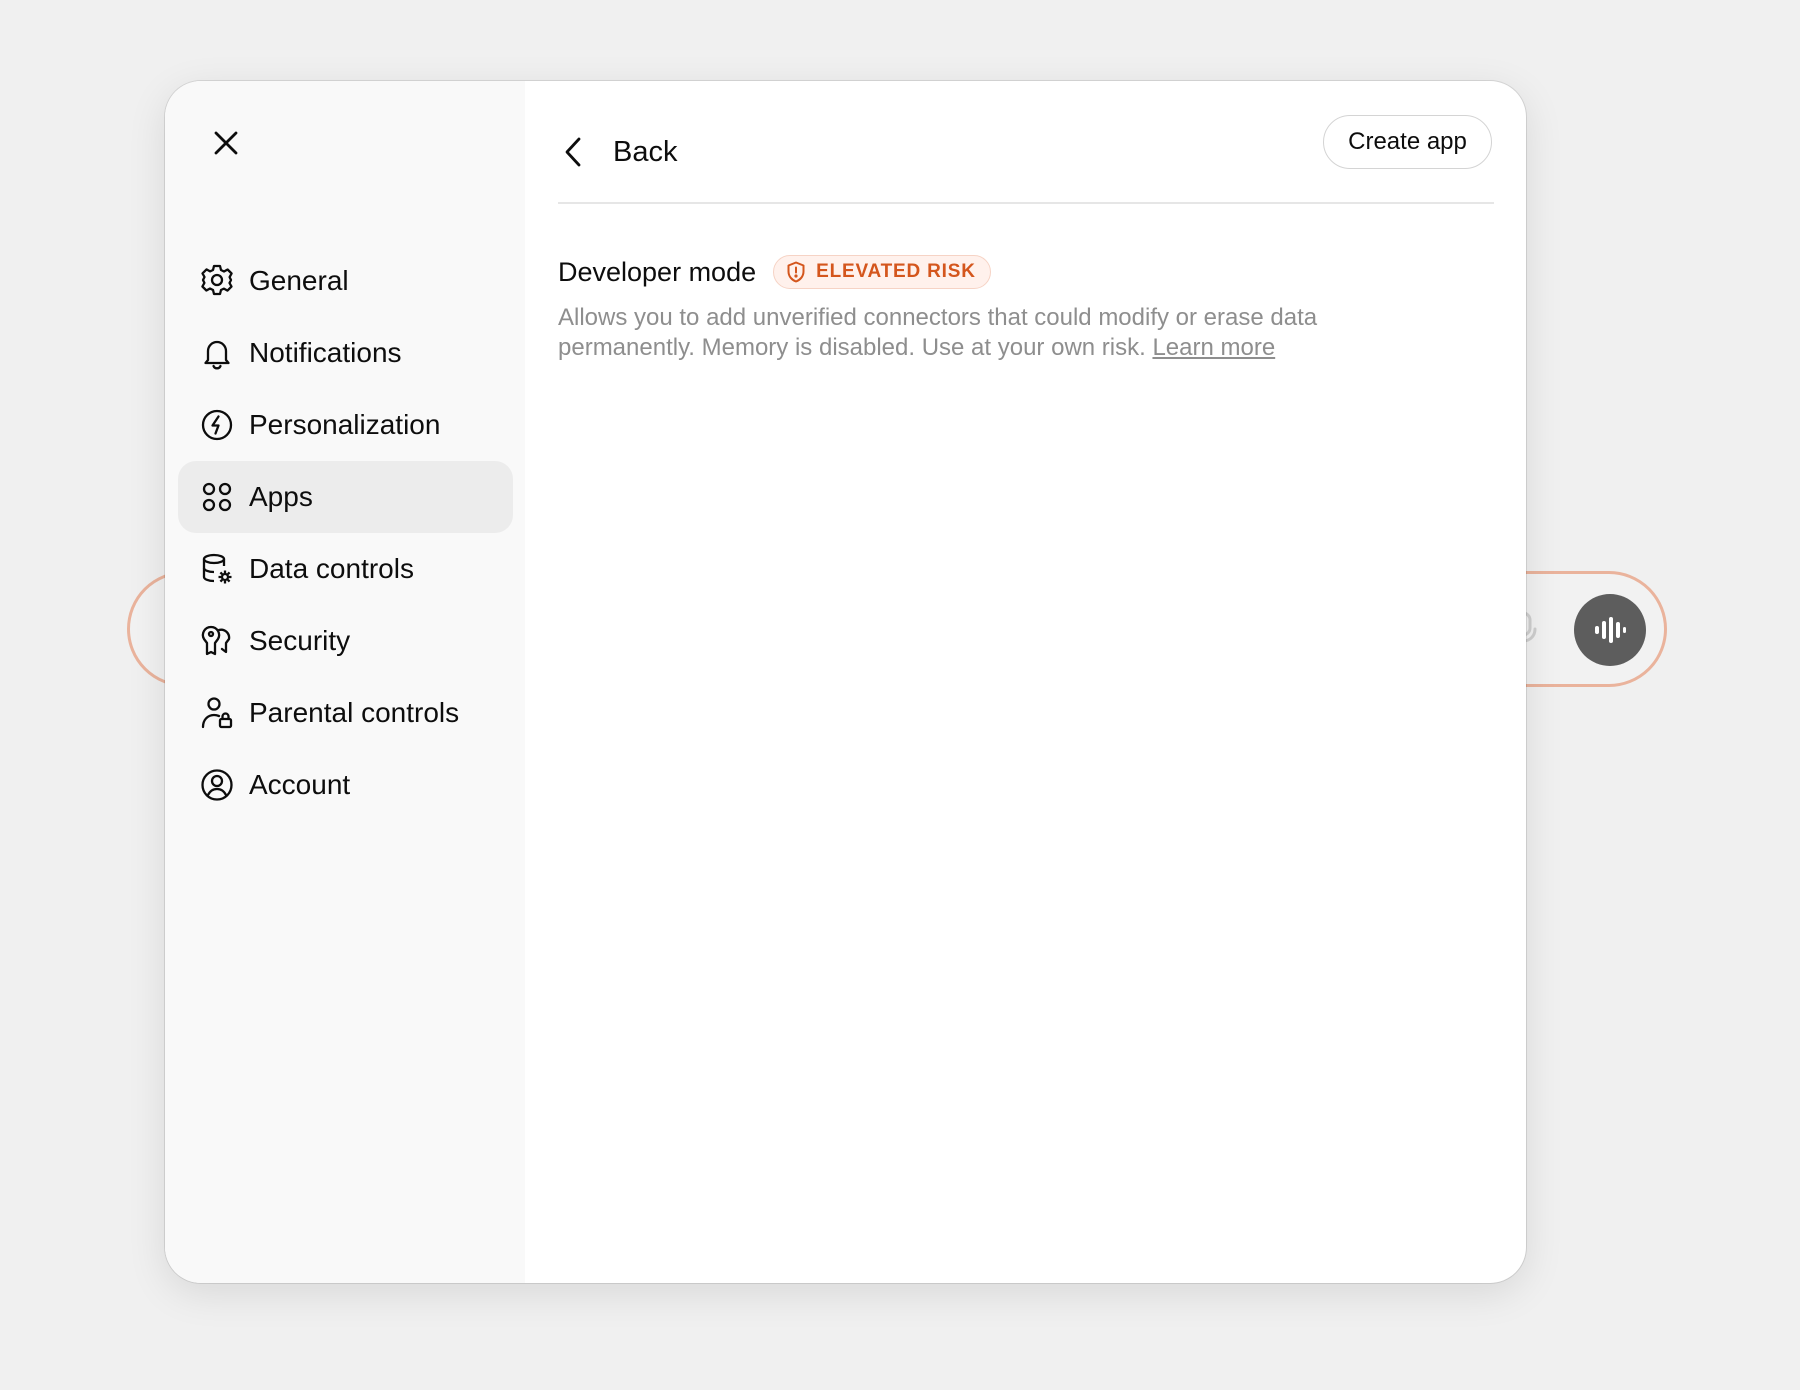 Image resolution: width=1800 pixels, height=1390 pixels. Describe the element at coordinates (645, 151) in the screenshot. I see `back-label: Back` at that location.